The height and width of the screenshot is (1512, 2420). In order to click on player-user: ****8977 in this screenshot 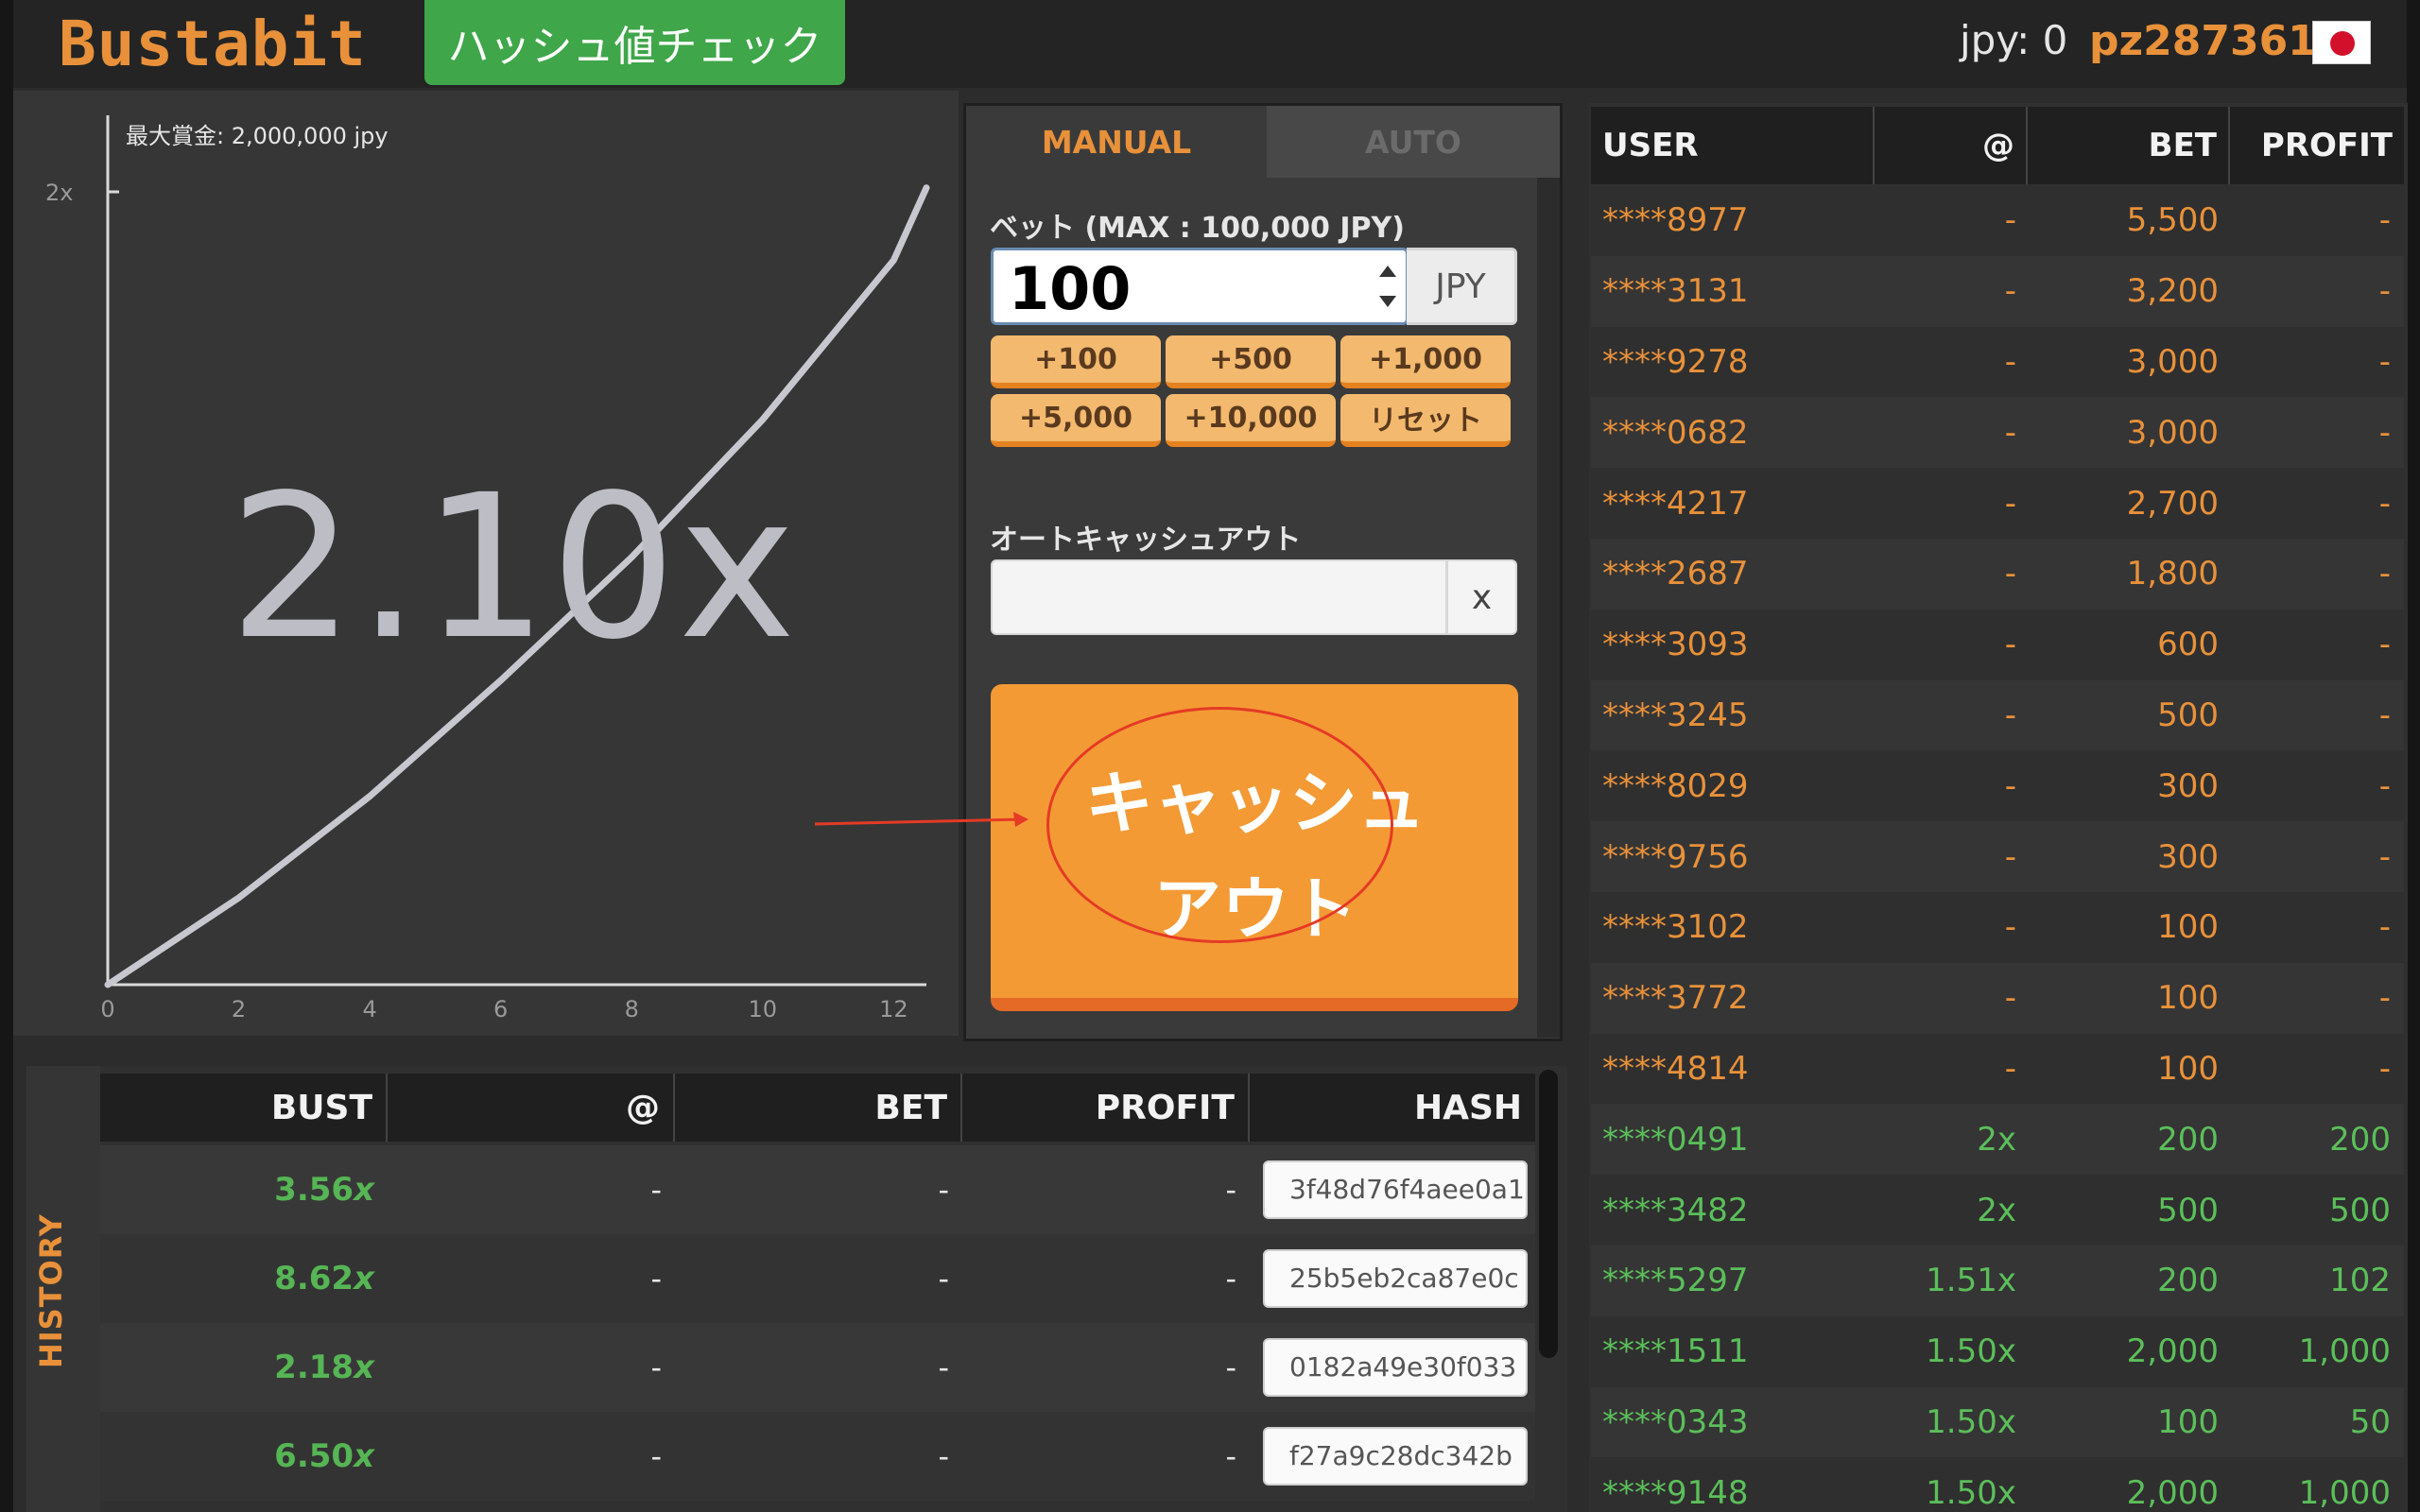, I will do `click(1739, 220)`.